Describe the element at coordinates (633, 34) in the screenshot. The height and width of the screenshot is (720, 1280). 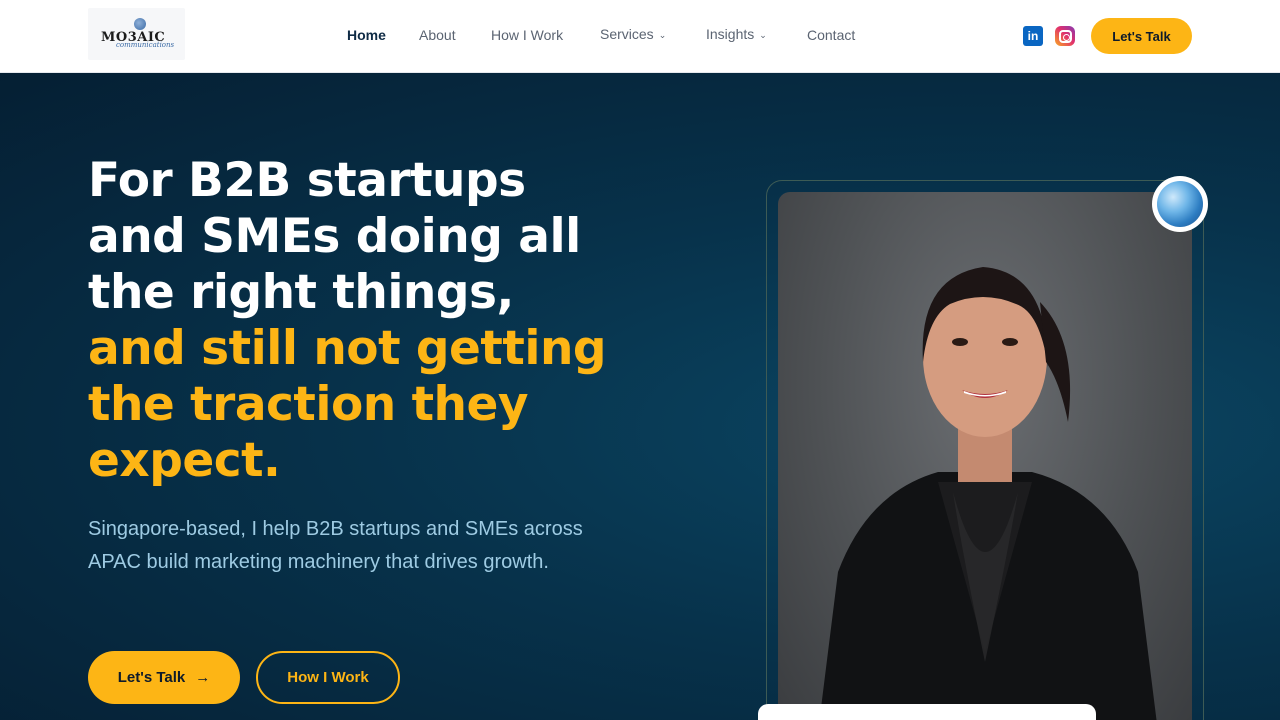
I see `nav-services: Services ⌄` at that location.